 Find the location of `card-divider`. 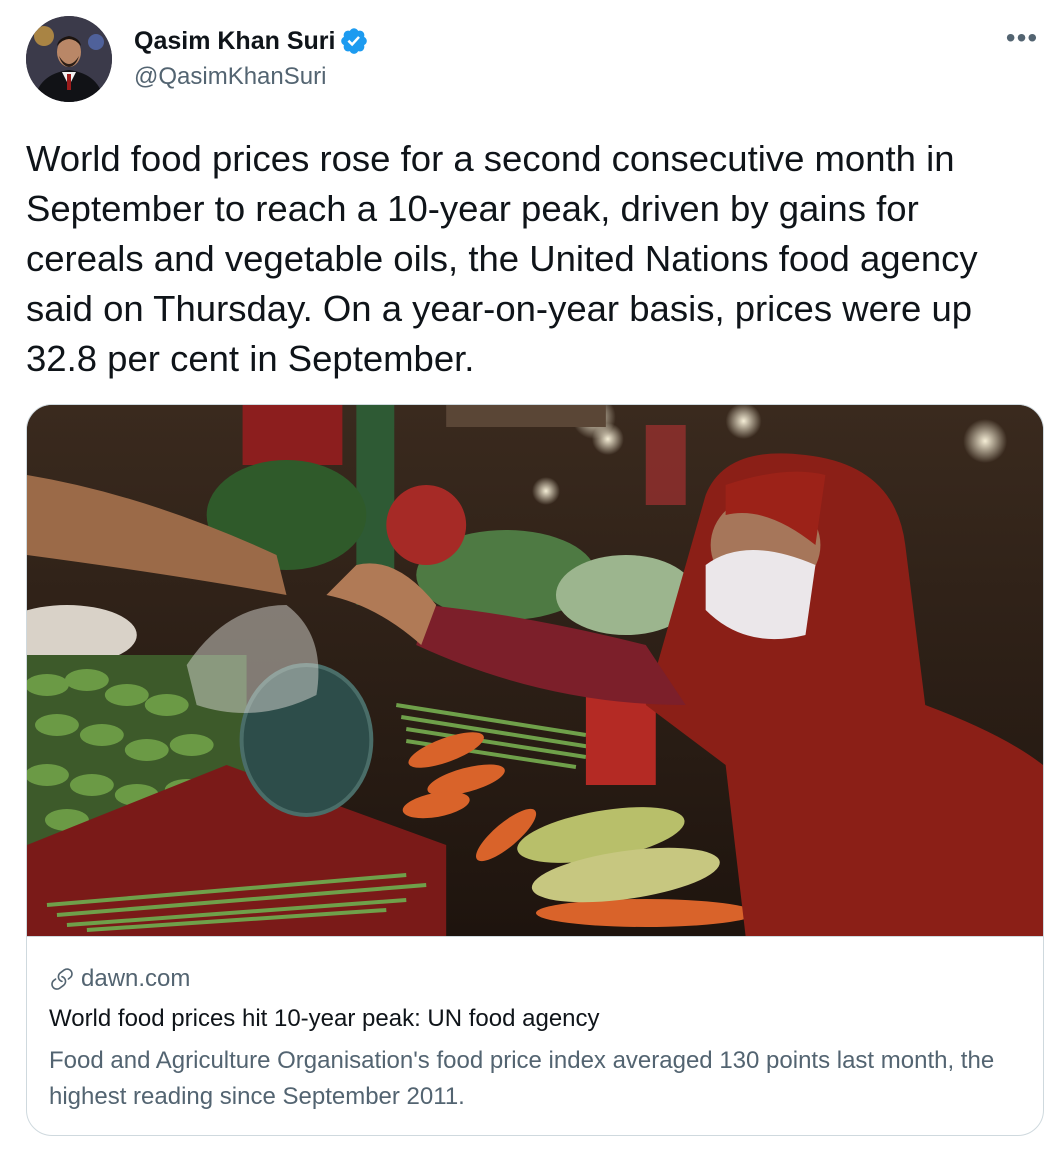

card-divider is located at coordinates (535, 936).